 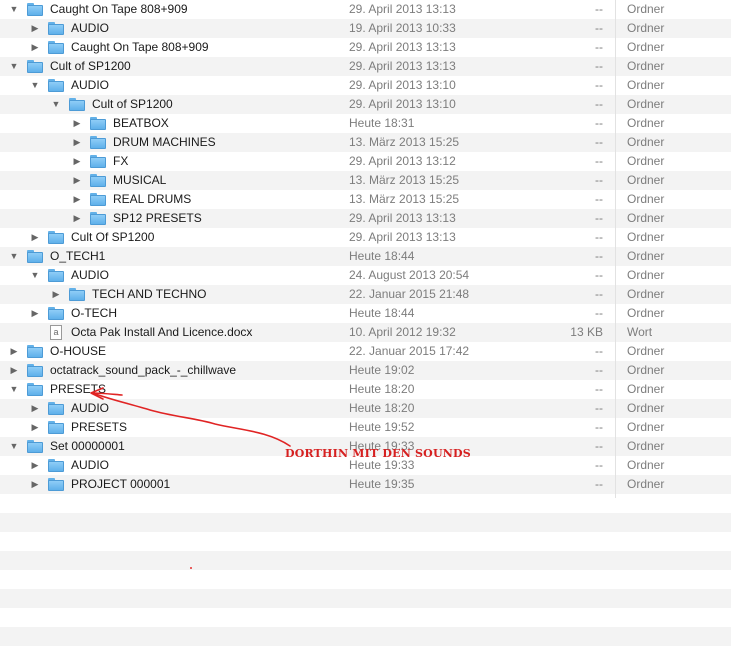 What do you see at coordinates (365, 85) in the screenshot?
I see `file-row: ▼ AUDIO 29. April 2013 13:10 -- Ordner` at bounding box center [365, 85].